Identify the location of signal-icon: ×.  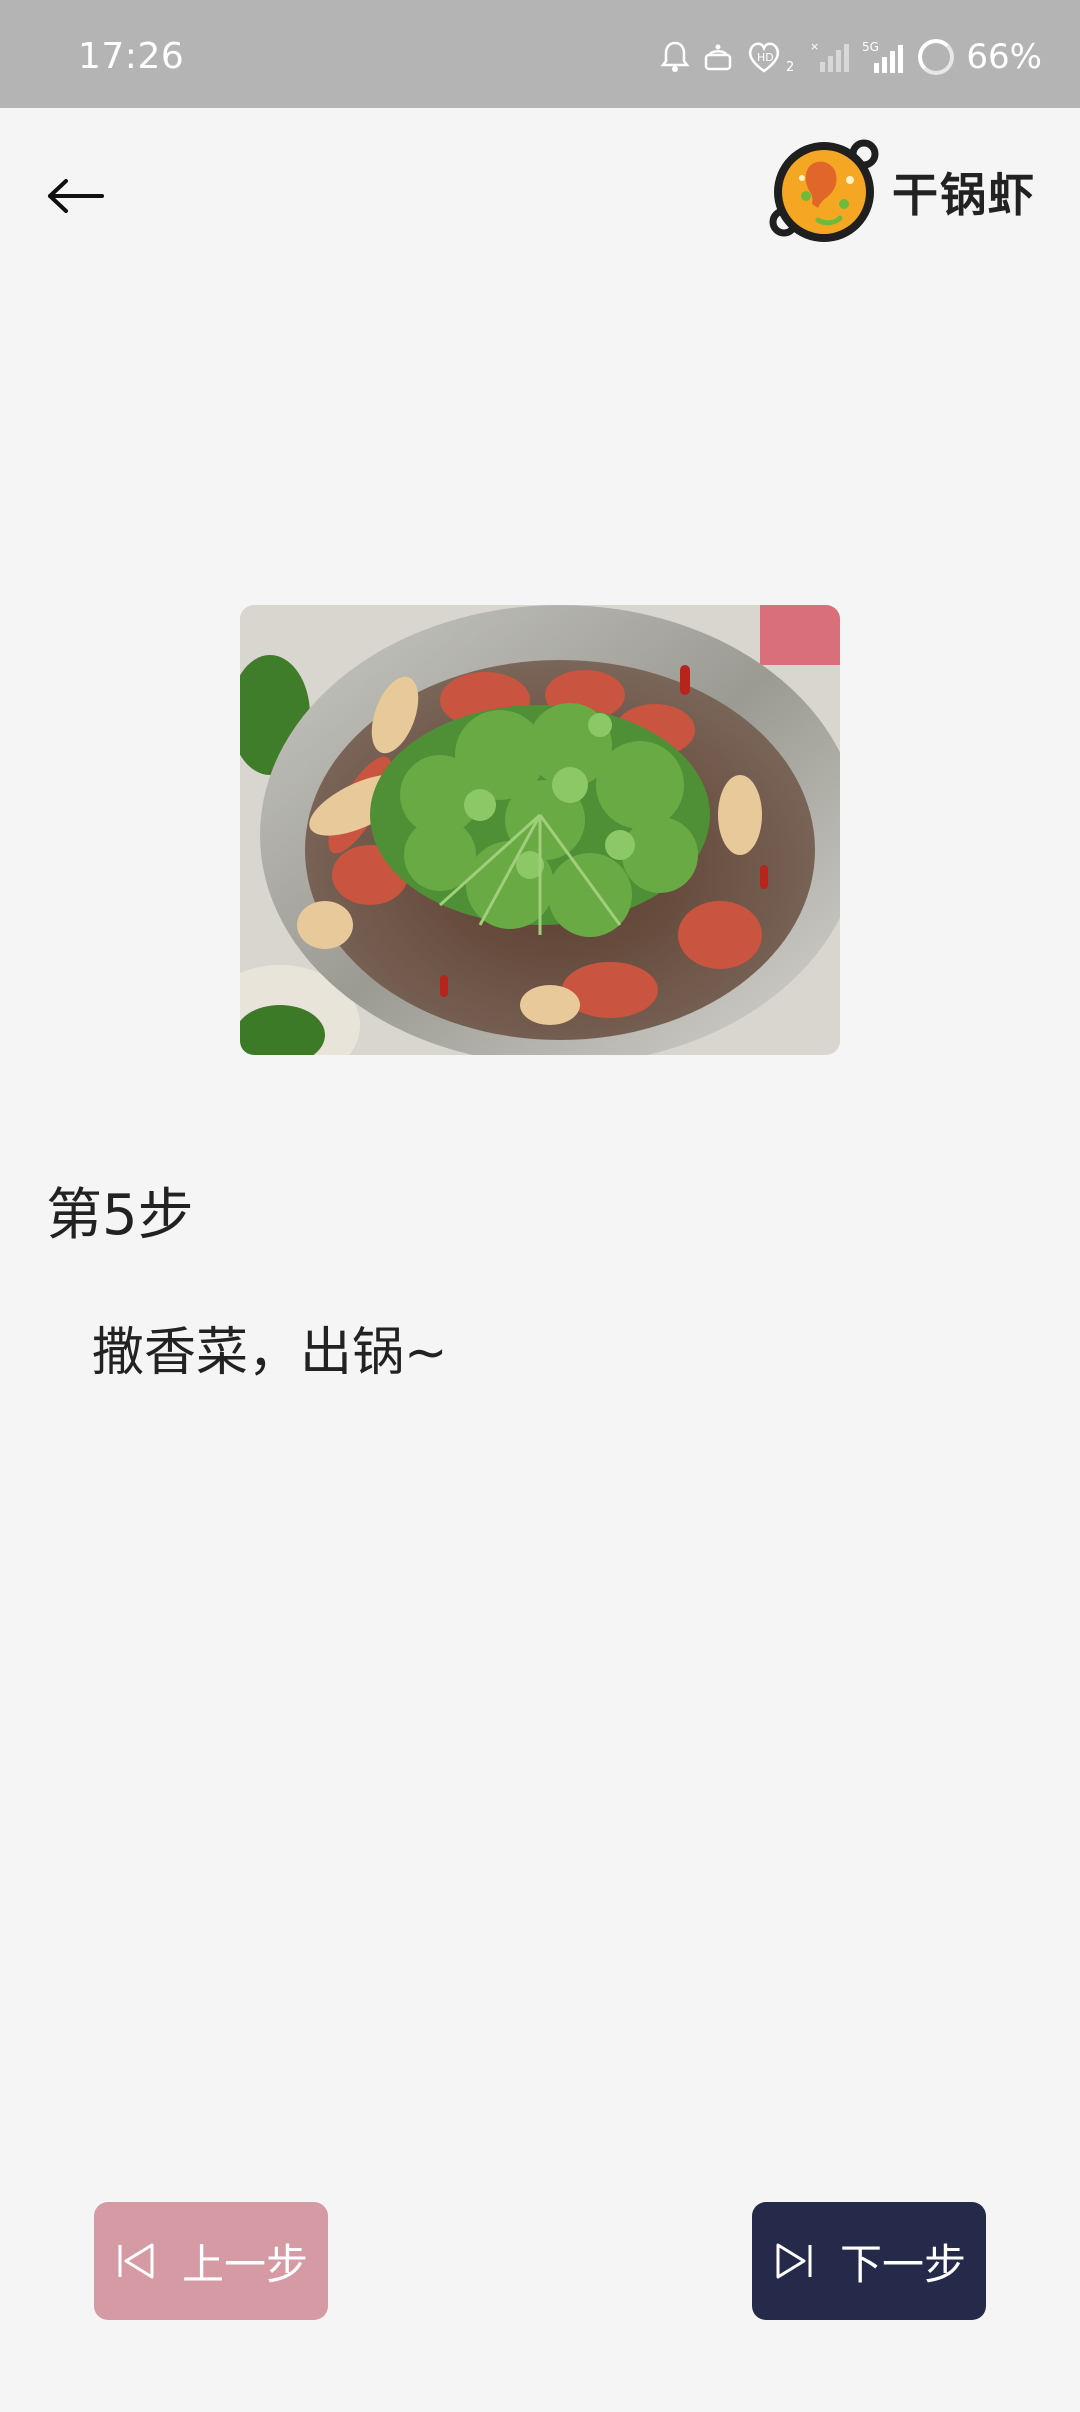
(830, 57).